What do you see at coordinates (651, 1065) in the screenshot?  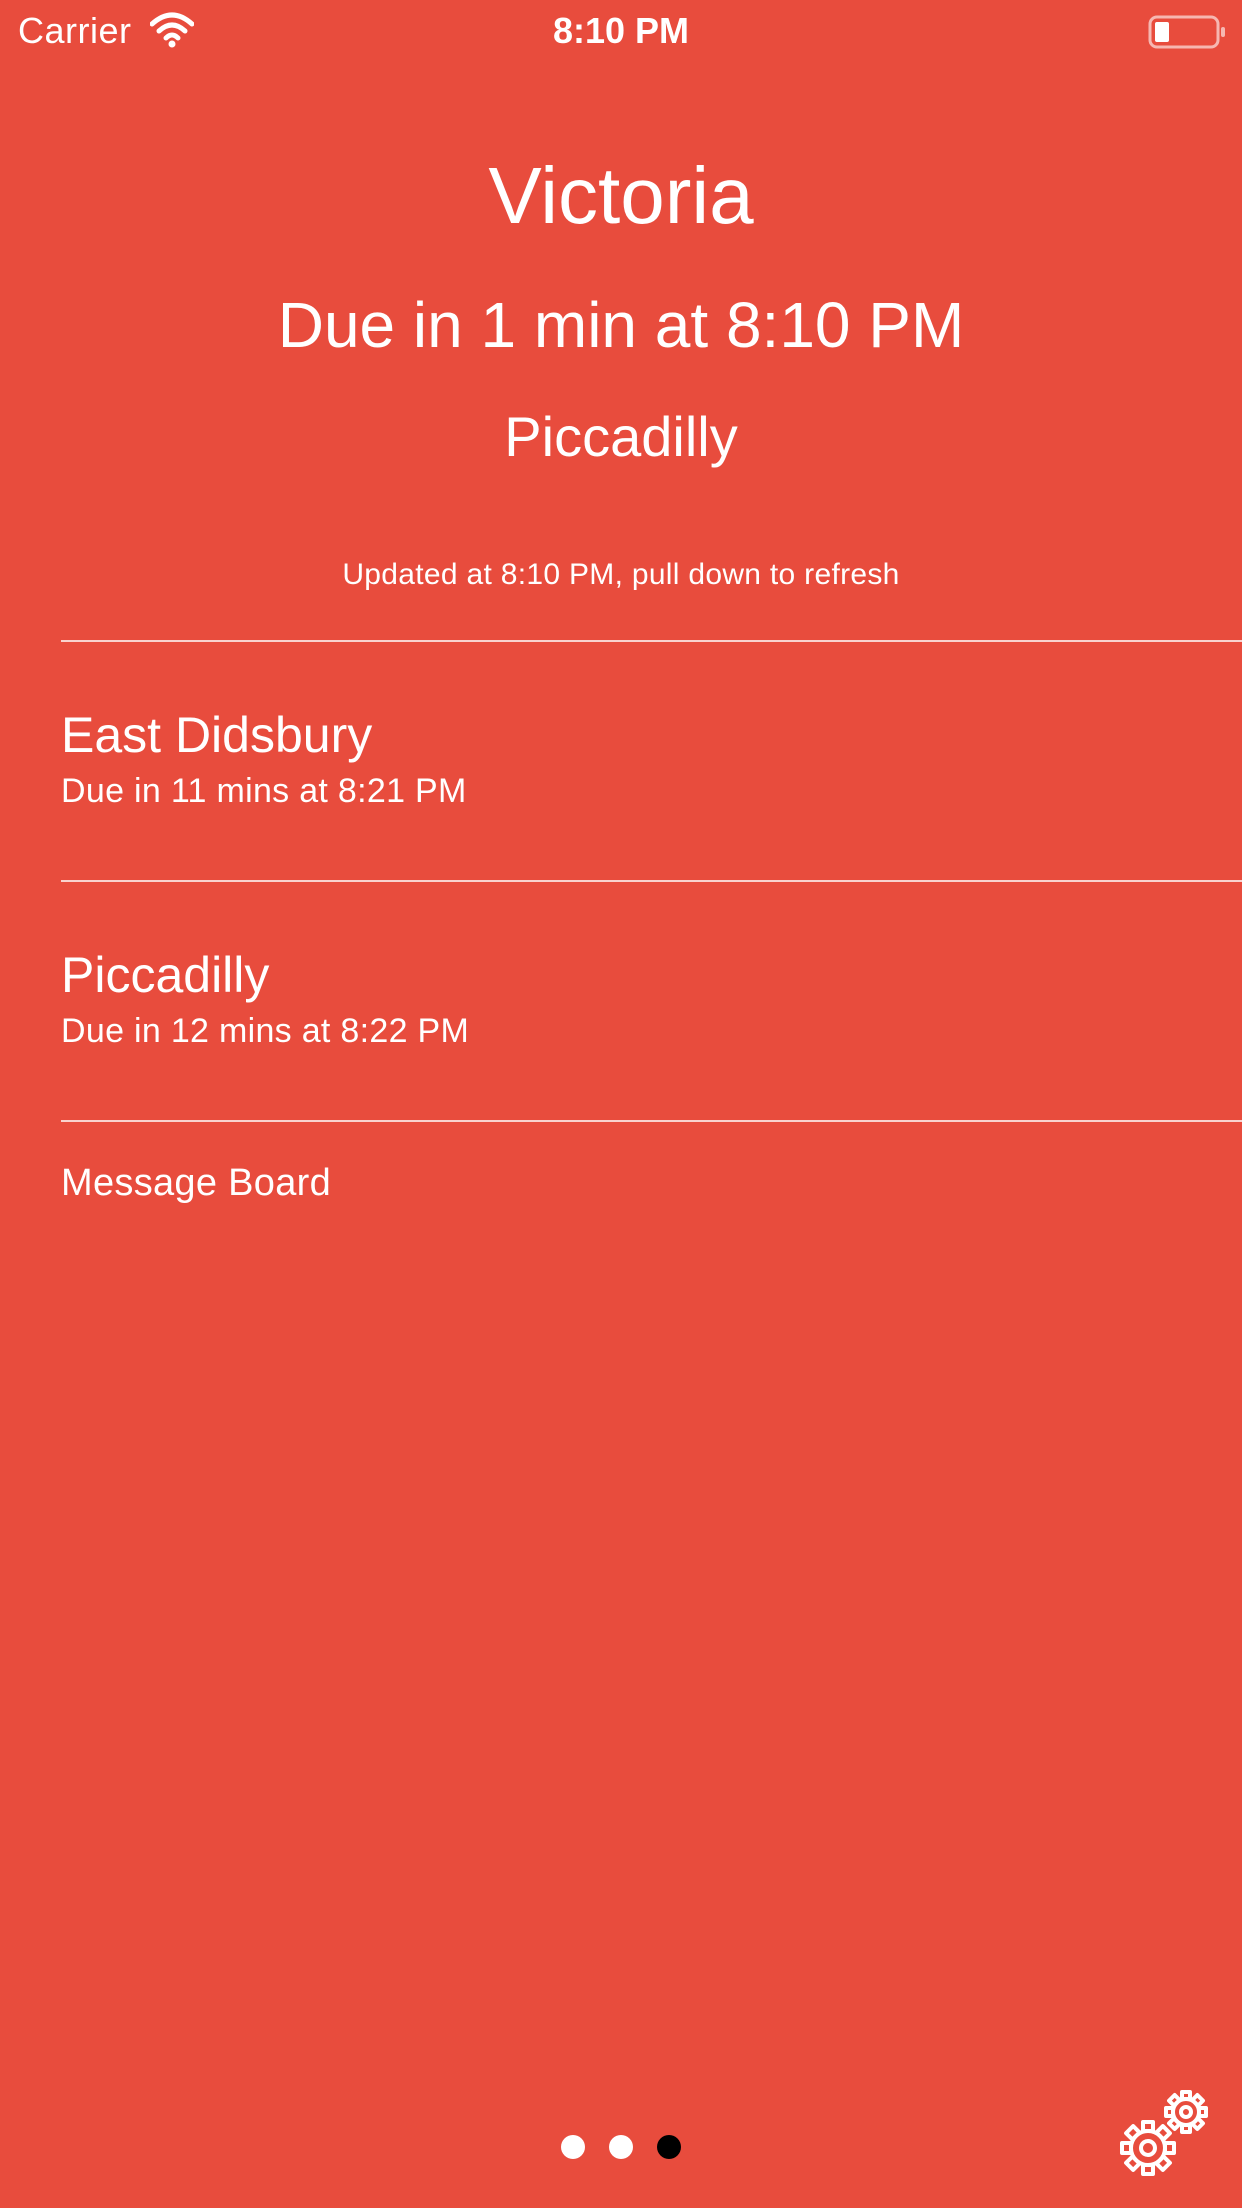 I see `departure-row: Piccadilly Due in 12 mins at 8:22 PM` at bounding box center [651, 1065].